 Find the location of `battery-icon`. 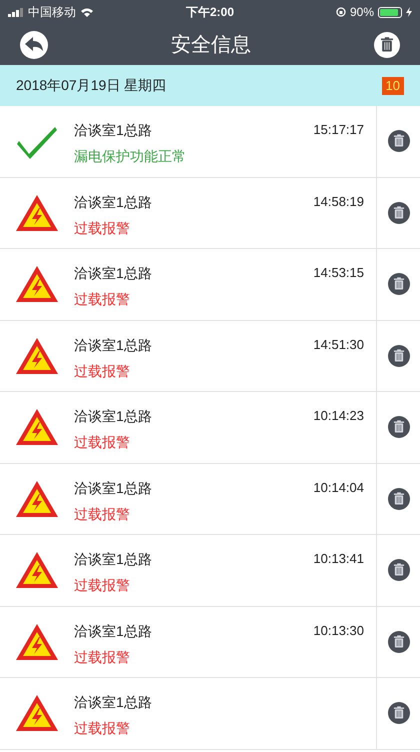

battery-icon is located at coordinates (390, 12).